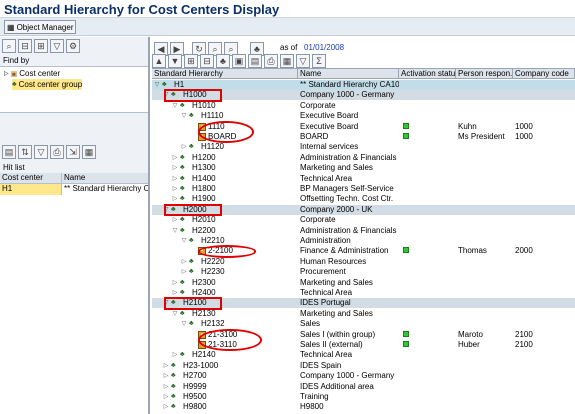 Image resolution: width=575 pixels, height=414 pixels. I want to click on filter-icon: ▽, so click(41, 152).